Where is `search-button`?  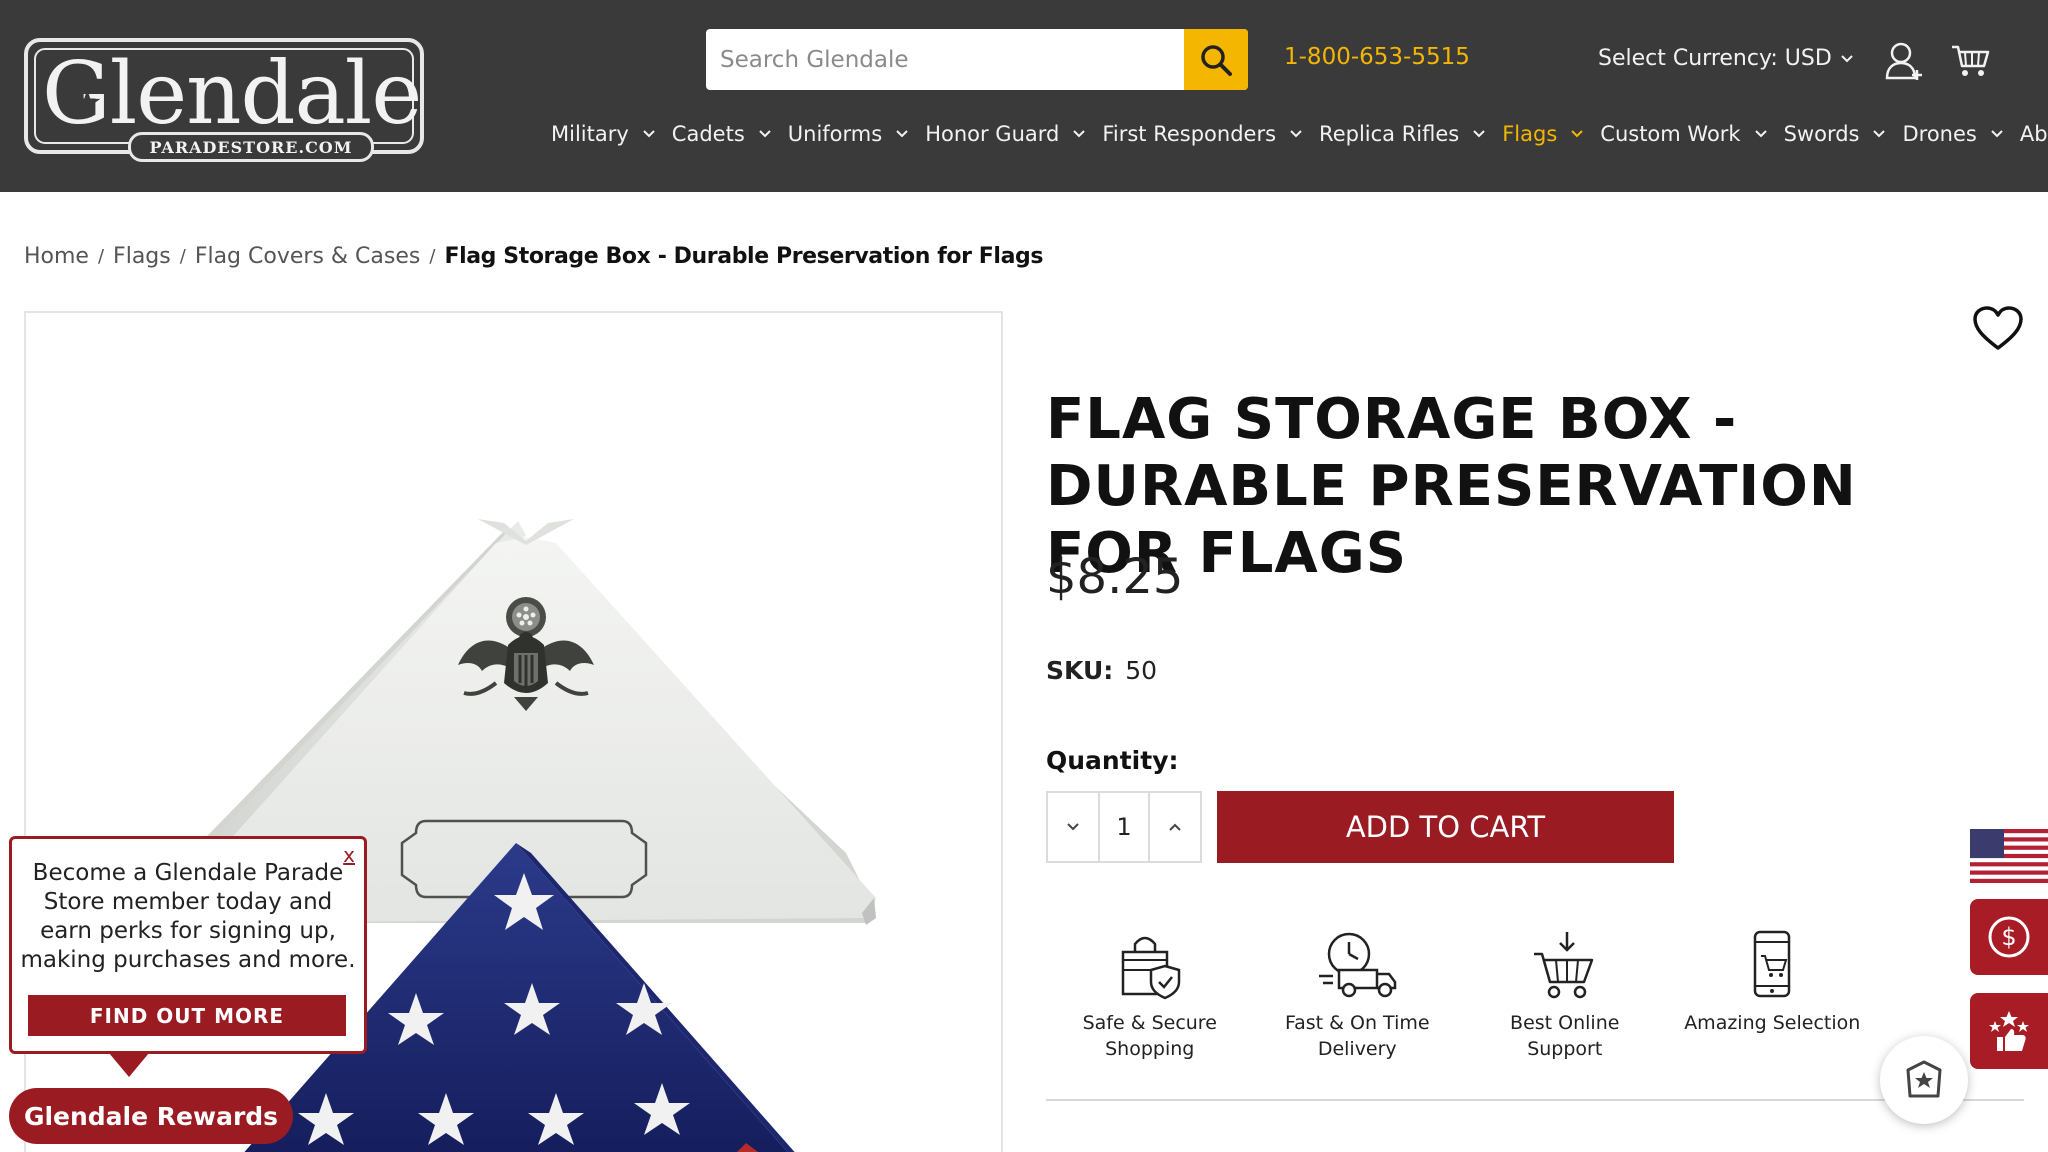
search-button is located at coordinates (1216, 59).